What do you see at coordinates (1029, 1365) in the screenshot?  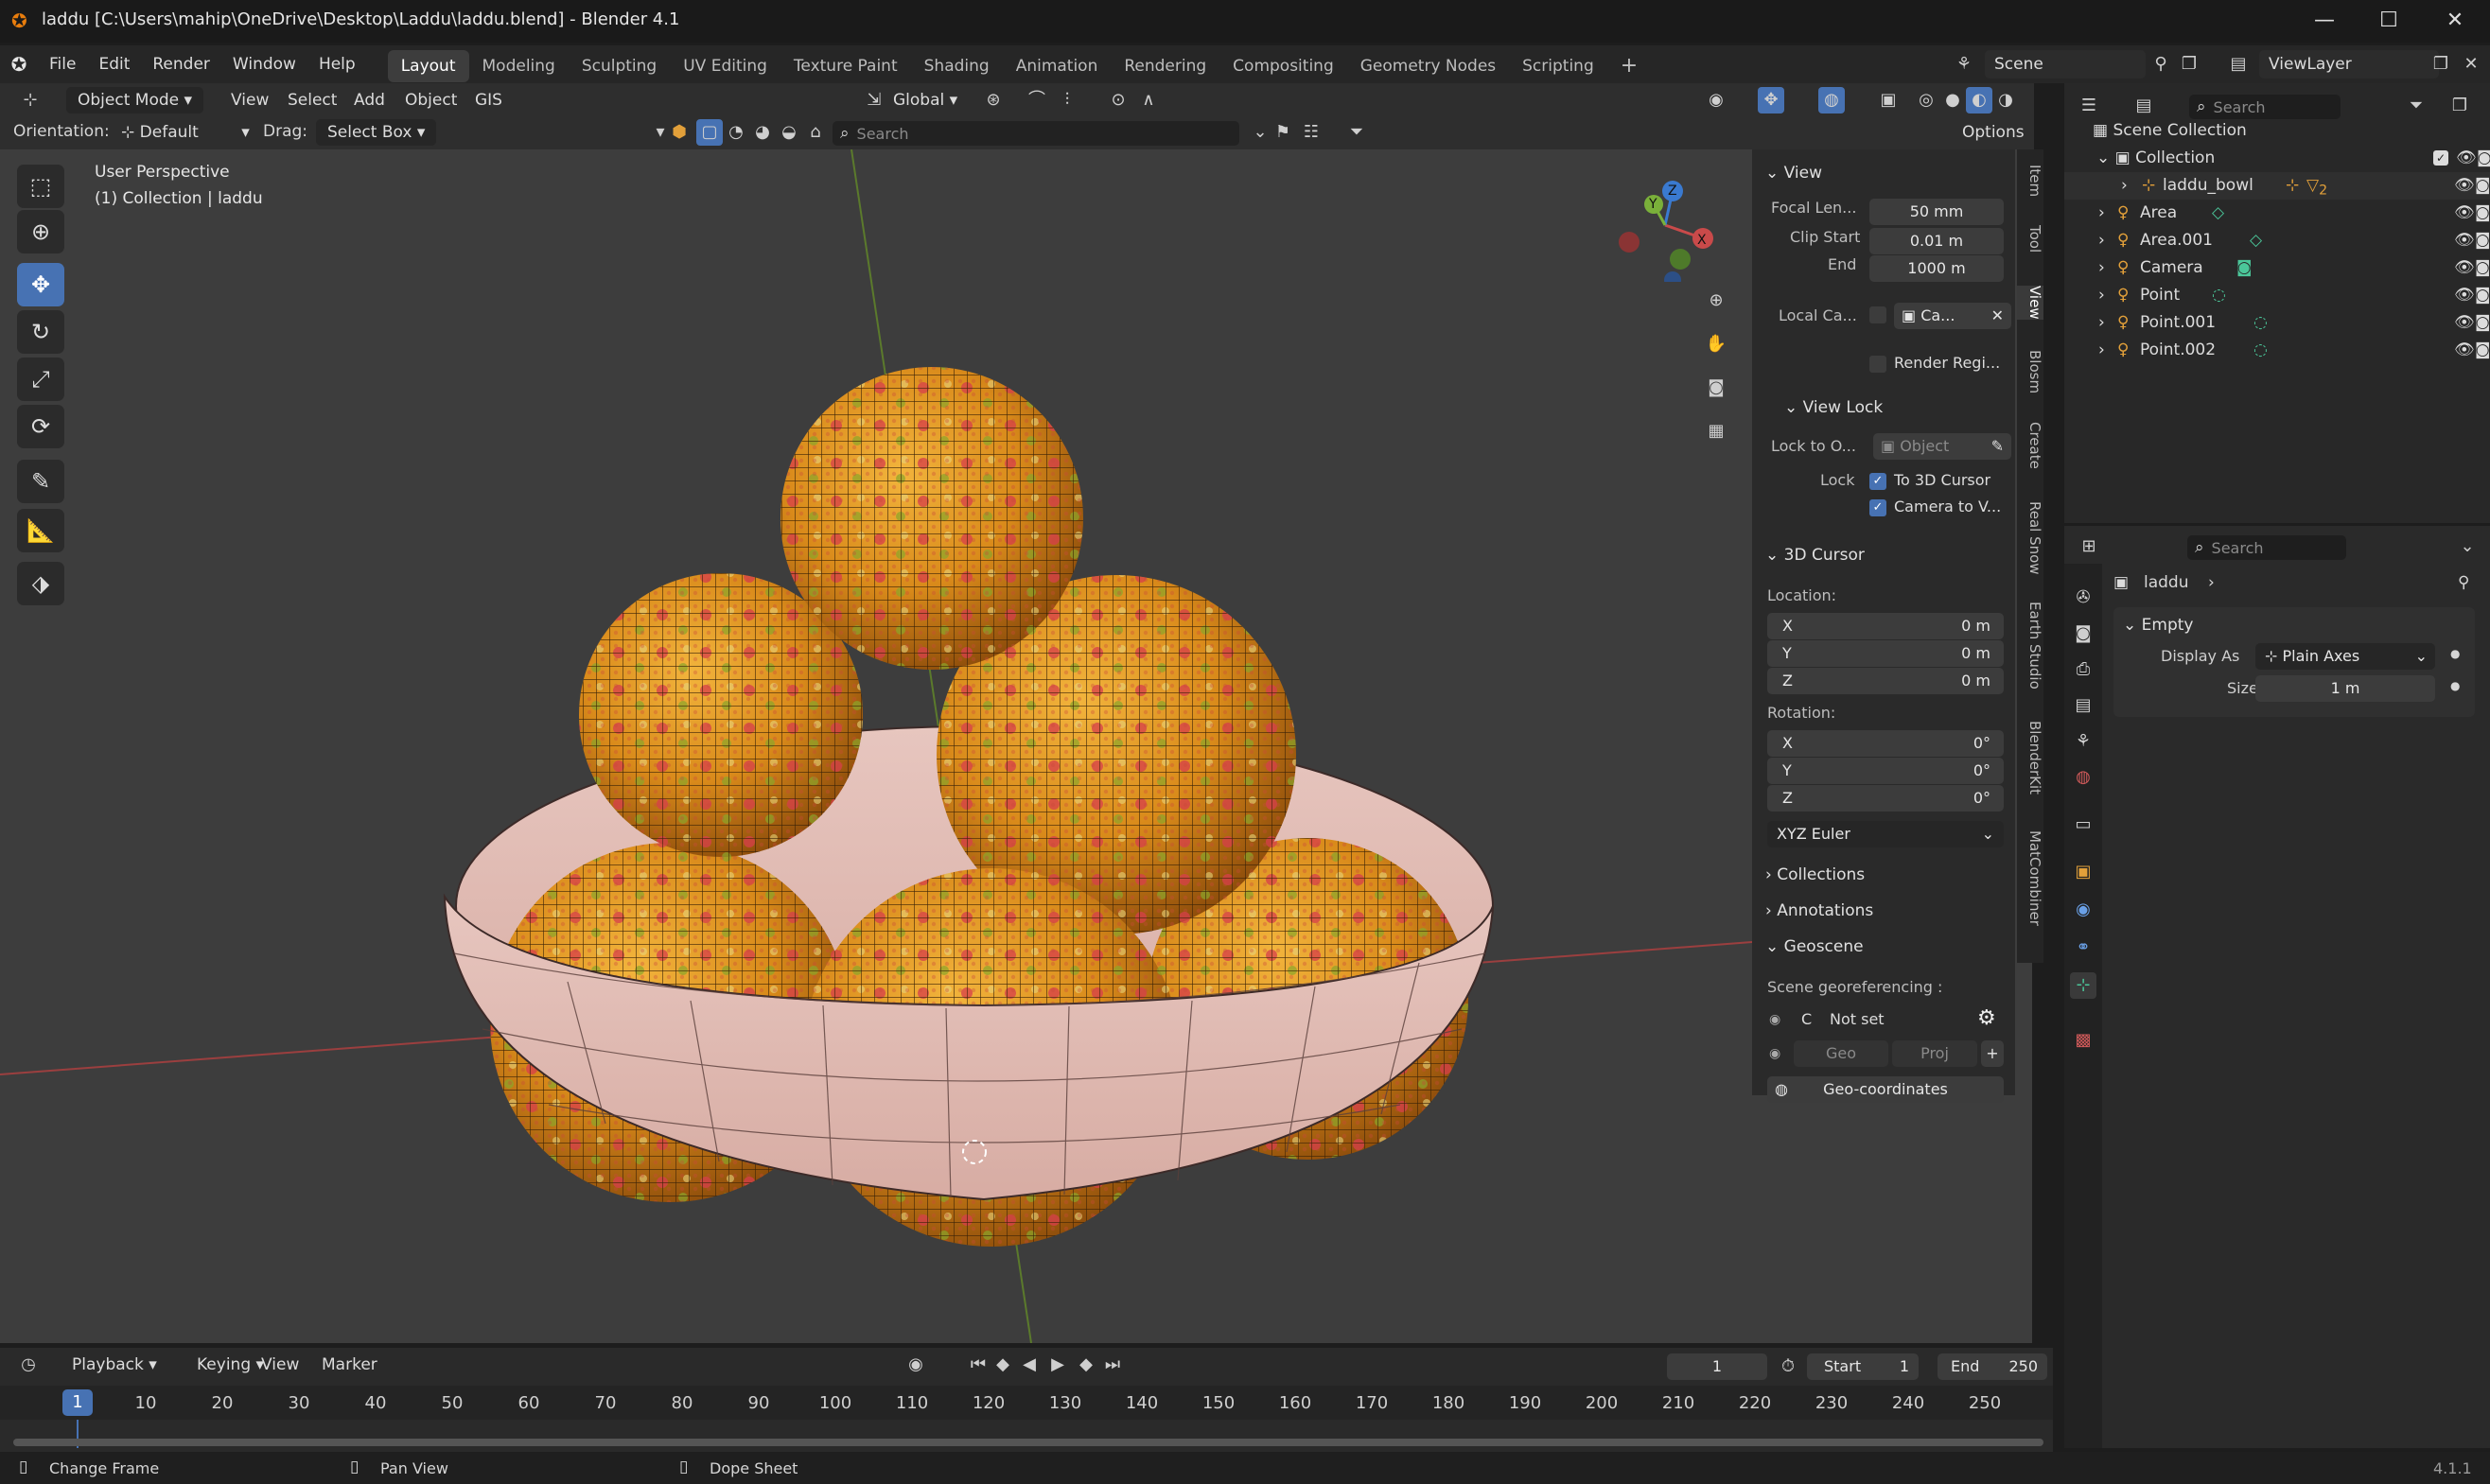 I see `play-reverse-icon: ◀` at bounding box center [1029, 1365].